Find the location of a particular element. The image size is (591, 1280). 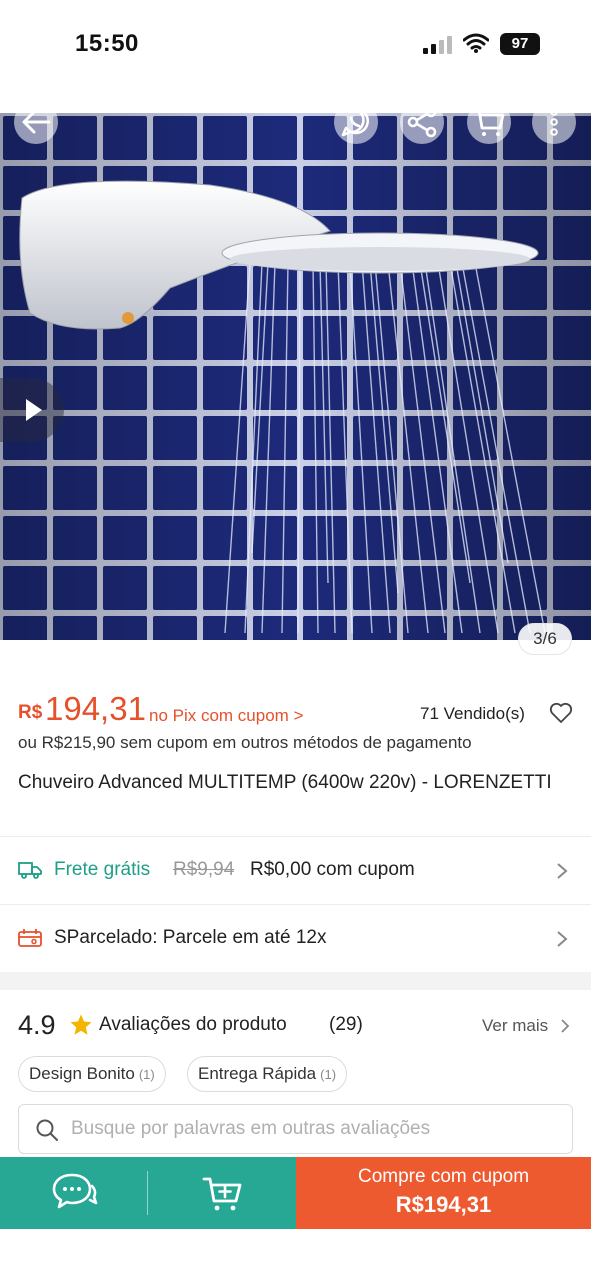

free-shipping-label: Frete grátis is located at coordinates (102, 869).